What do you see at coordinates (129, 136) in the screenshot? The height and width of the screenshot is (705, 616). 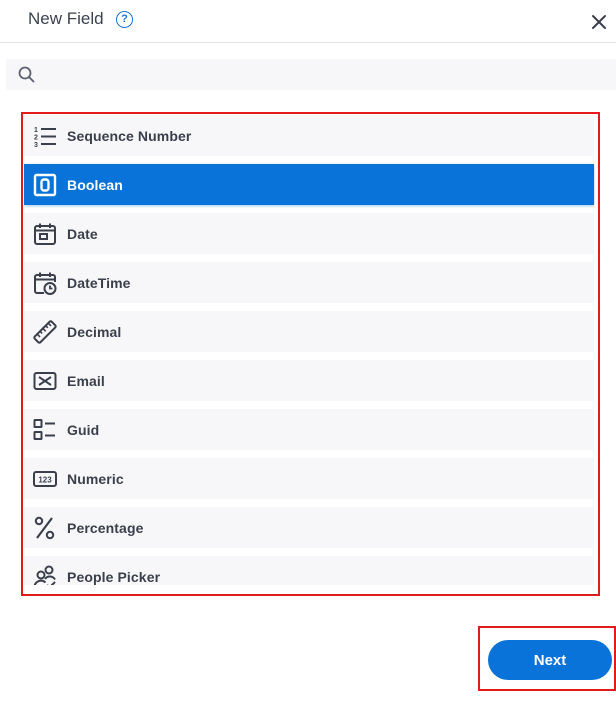 I see `field-type-label: Sequence Number` at bounding box center [129, 136].